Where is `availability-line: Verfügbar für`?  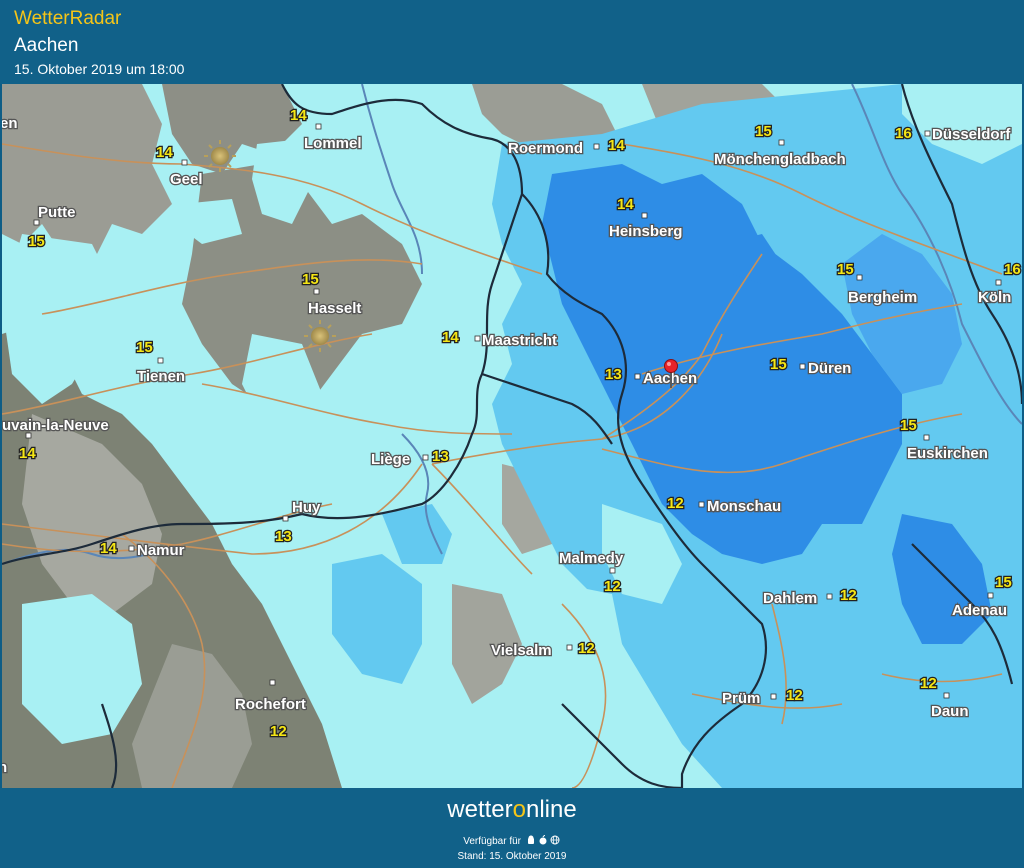
availability-line: Verfügbar für is located at coordinates (512, 841).